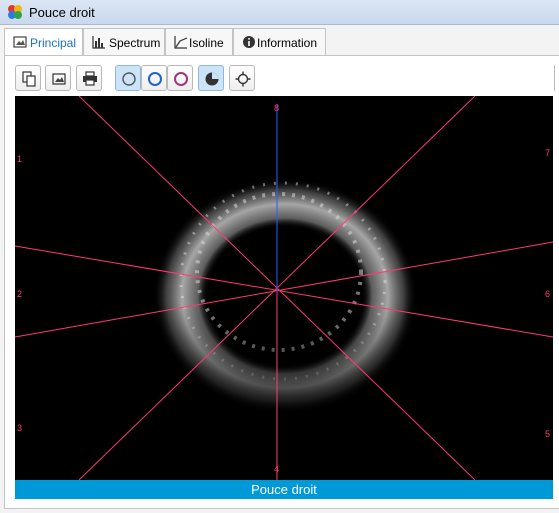  I want to click on line-chart-icon, so click(181, 42).